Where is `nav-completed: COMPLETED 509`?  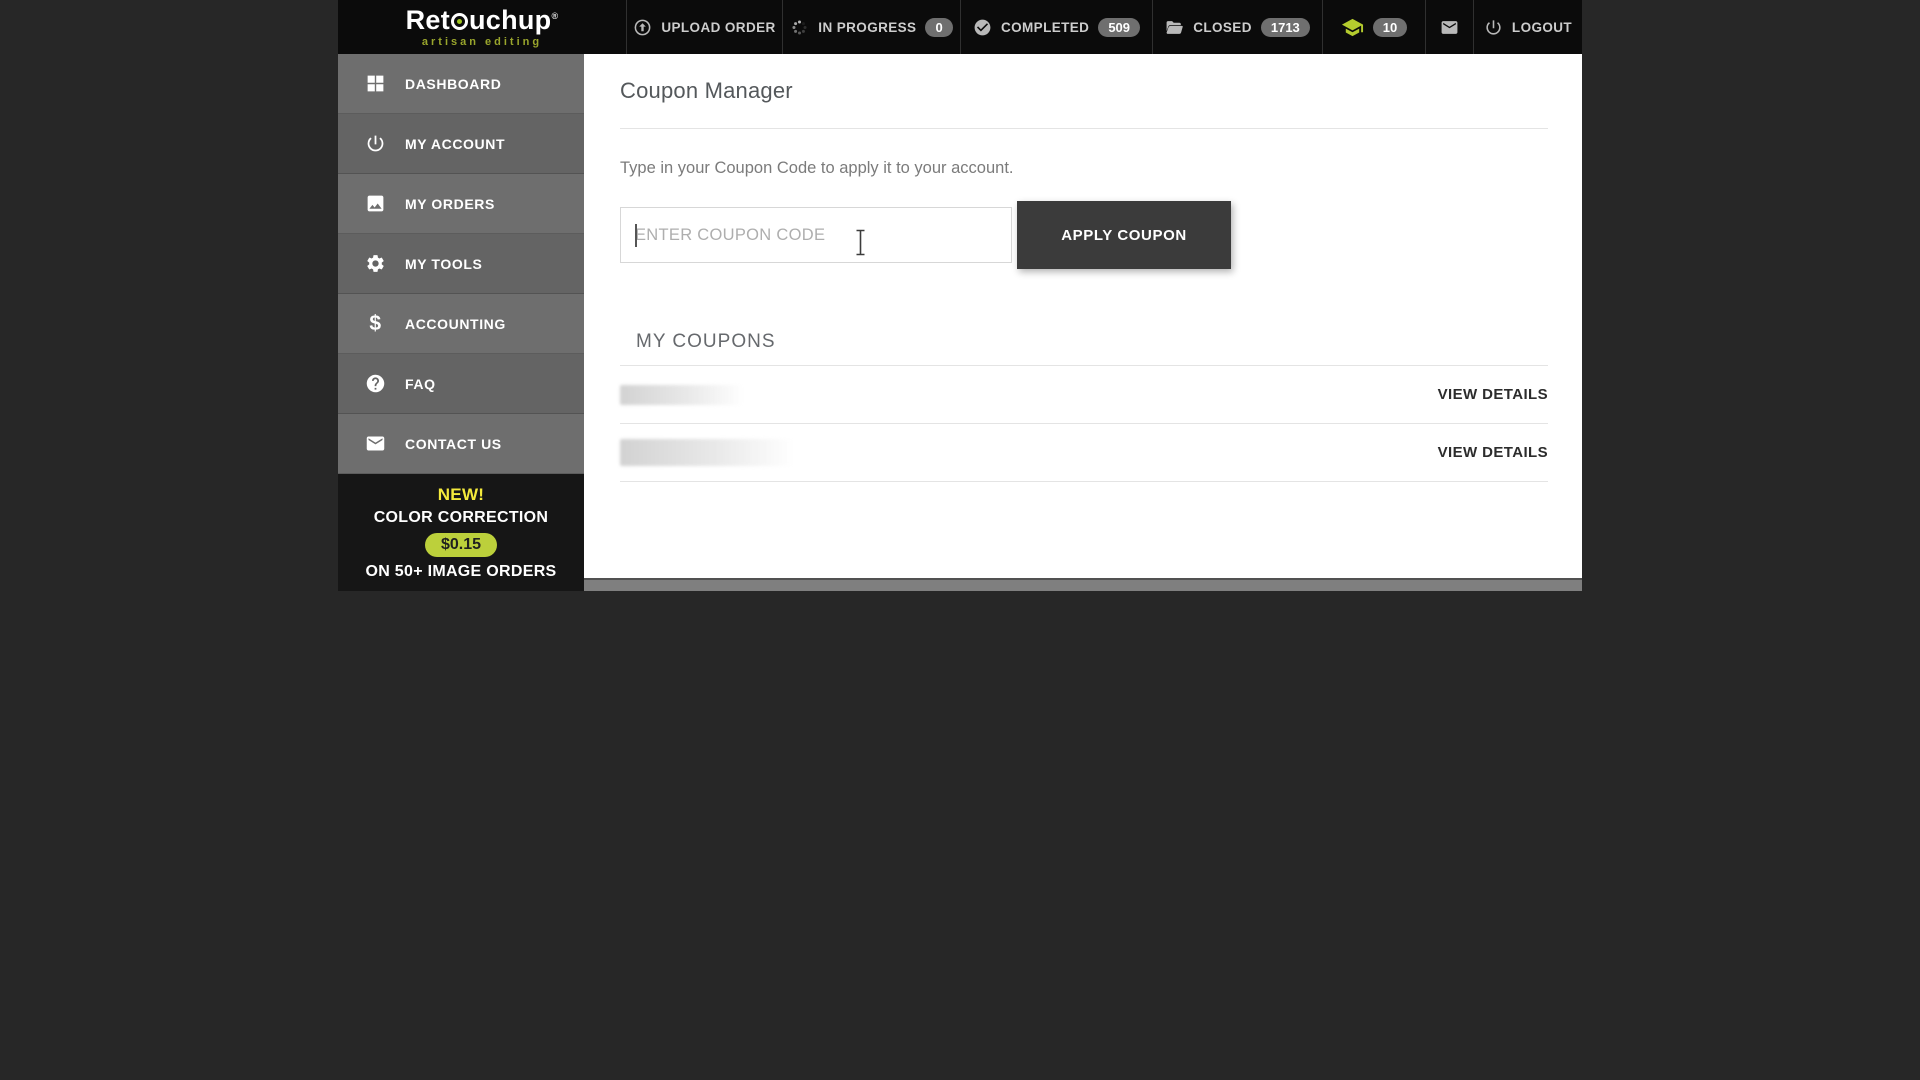 nav-completed: COMPLETED 509 is located at coordinates (1056, 27).